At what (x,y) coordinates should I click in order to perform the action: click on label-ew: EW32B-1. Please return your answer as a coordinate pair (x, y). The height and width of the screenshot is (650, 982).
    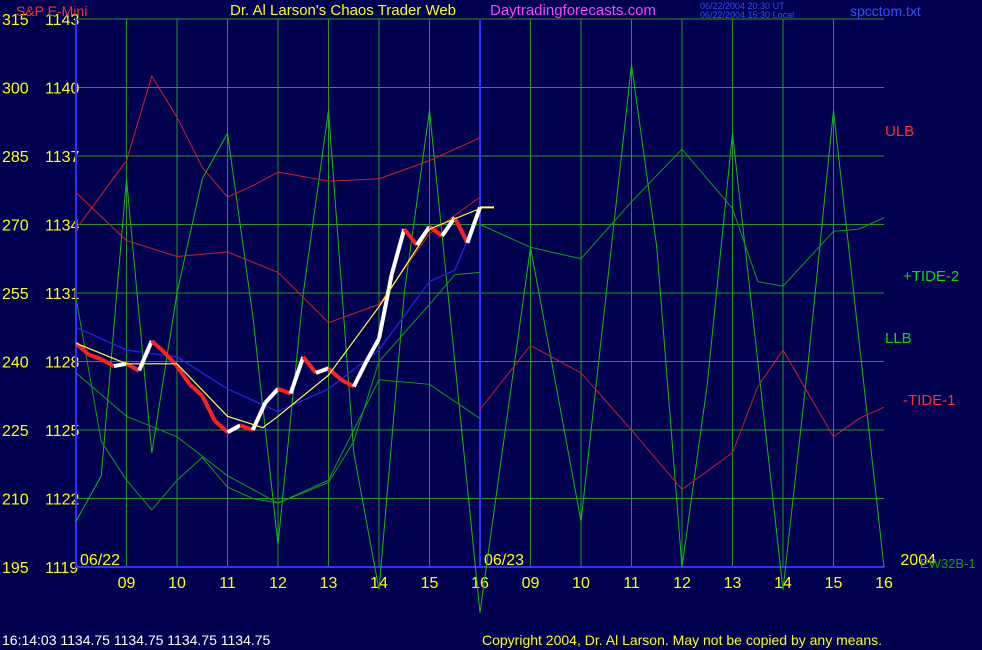
    Looking at the image, I should click on (948, 563).